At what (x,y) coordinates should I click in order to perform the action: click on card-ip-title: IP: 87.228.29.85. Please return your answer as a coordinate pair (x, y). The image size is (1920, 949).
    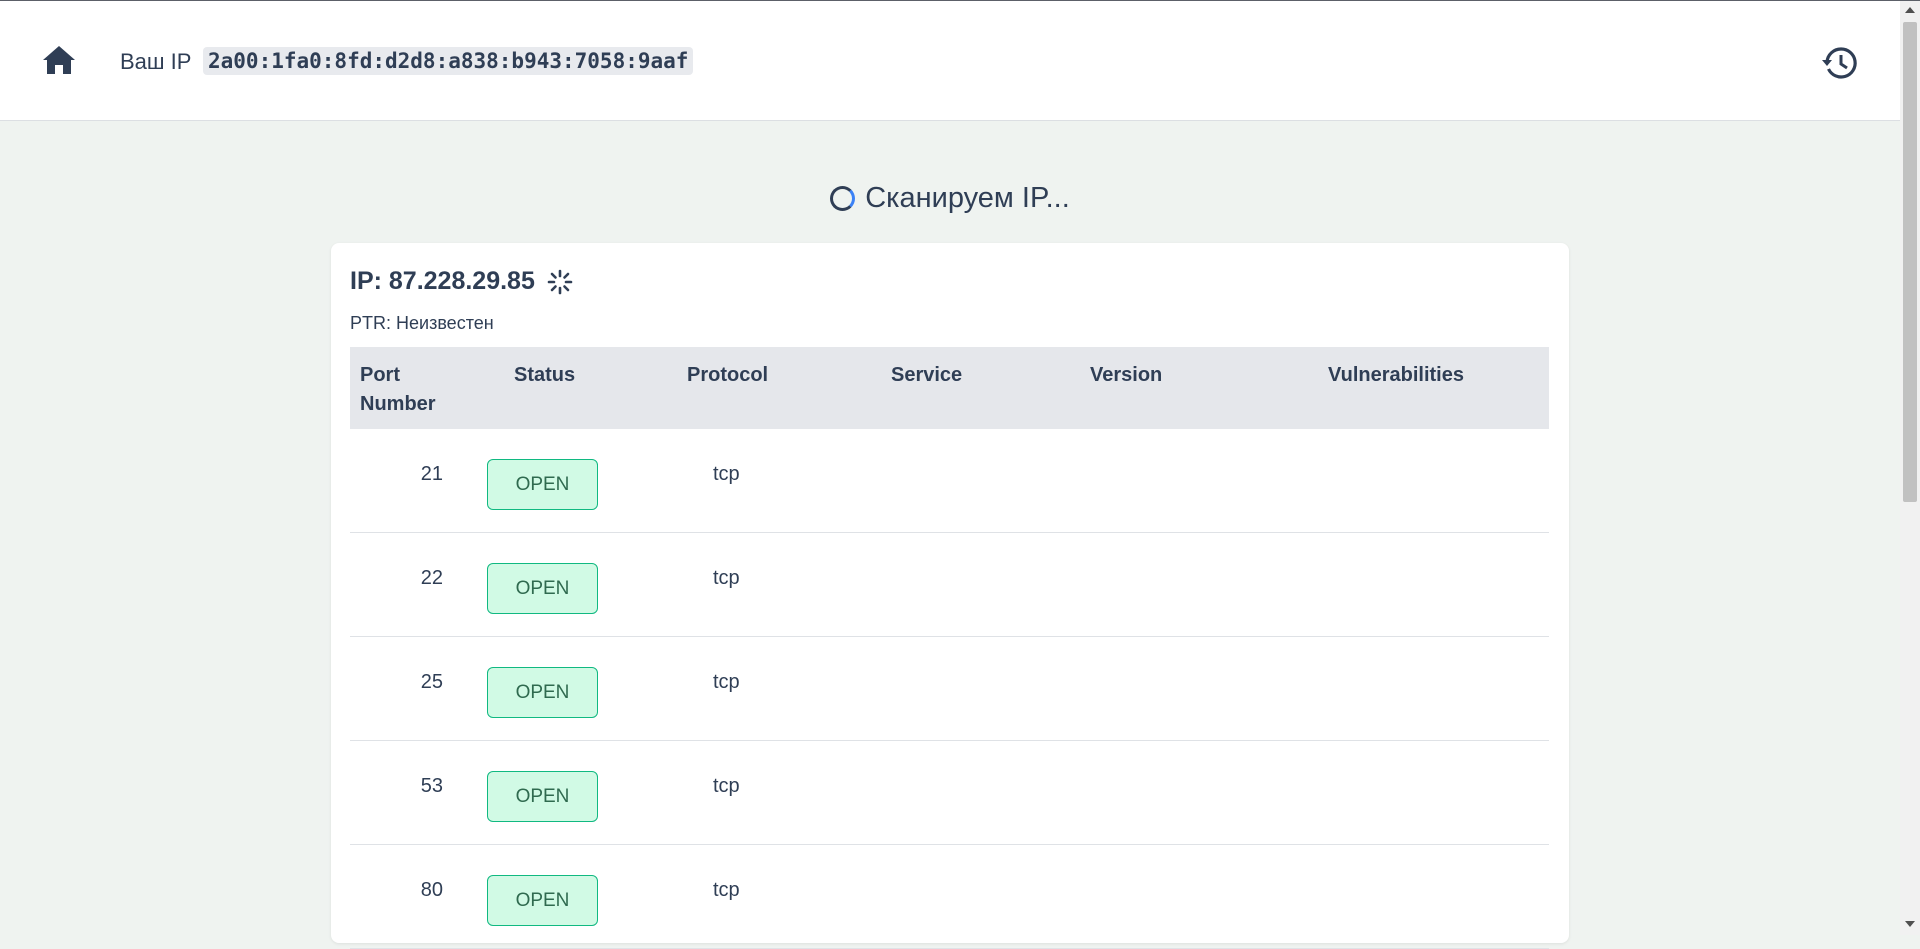
    Looking at the image, I should click on (461, 281).